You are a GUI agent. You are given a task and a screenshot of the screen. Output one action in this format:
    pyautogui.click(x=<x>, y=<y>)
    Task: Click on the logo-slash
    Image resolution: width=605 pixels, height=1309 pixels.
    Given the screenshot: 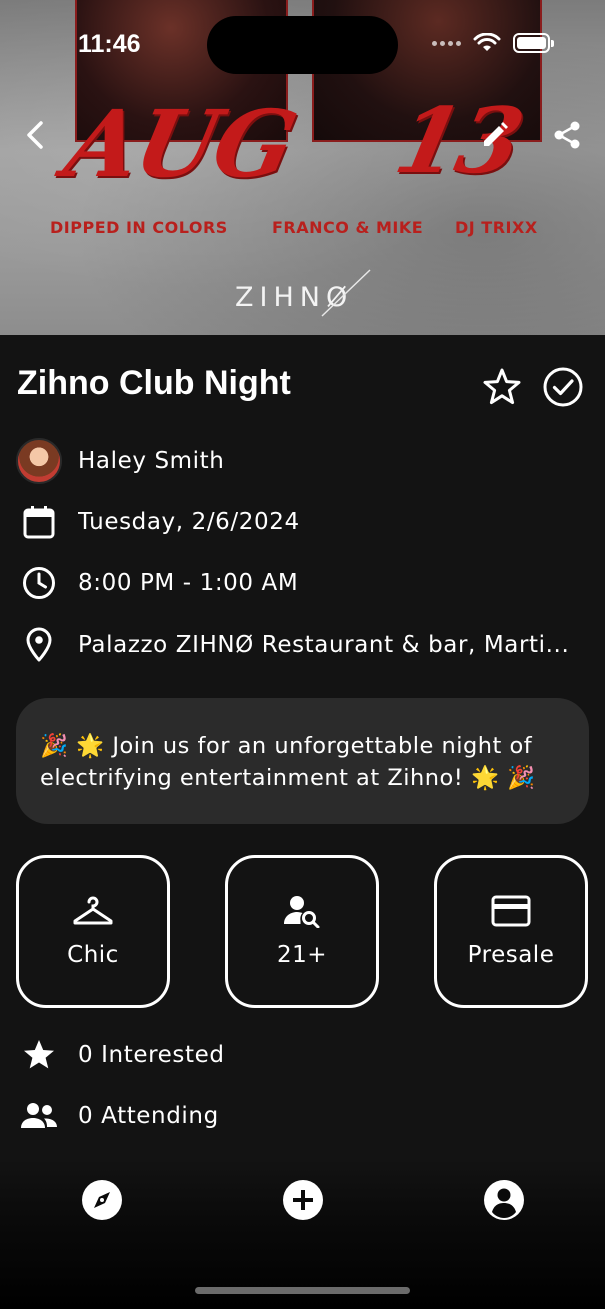 What is the action you would take?
    pyautogui.click(x=346, y=293)
    